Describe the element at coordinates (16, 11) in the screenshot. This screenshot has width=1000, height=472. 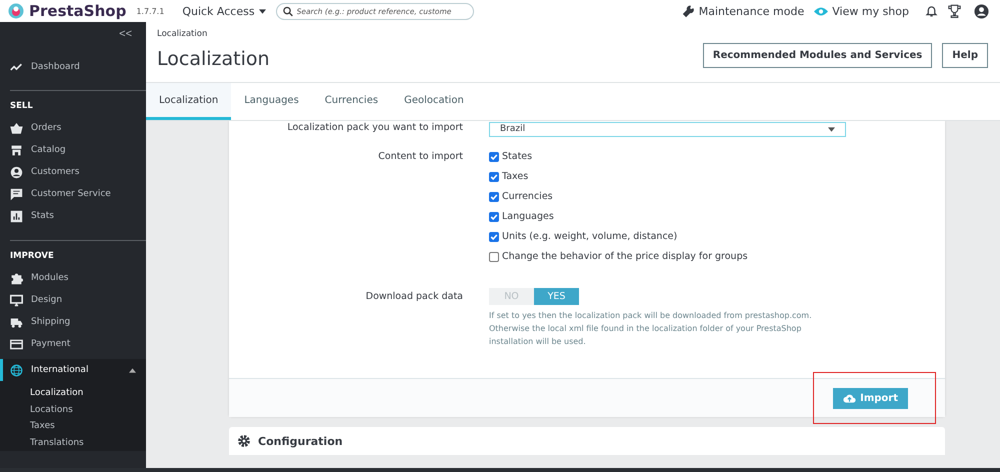
I see `logo-icon` at that location.